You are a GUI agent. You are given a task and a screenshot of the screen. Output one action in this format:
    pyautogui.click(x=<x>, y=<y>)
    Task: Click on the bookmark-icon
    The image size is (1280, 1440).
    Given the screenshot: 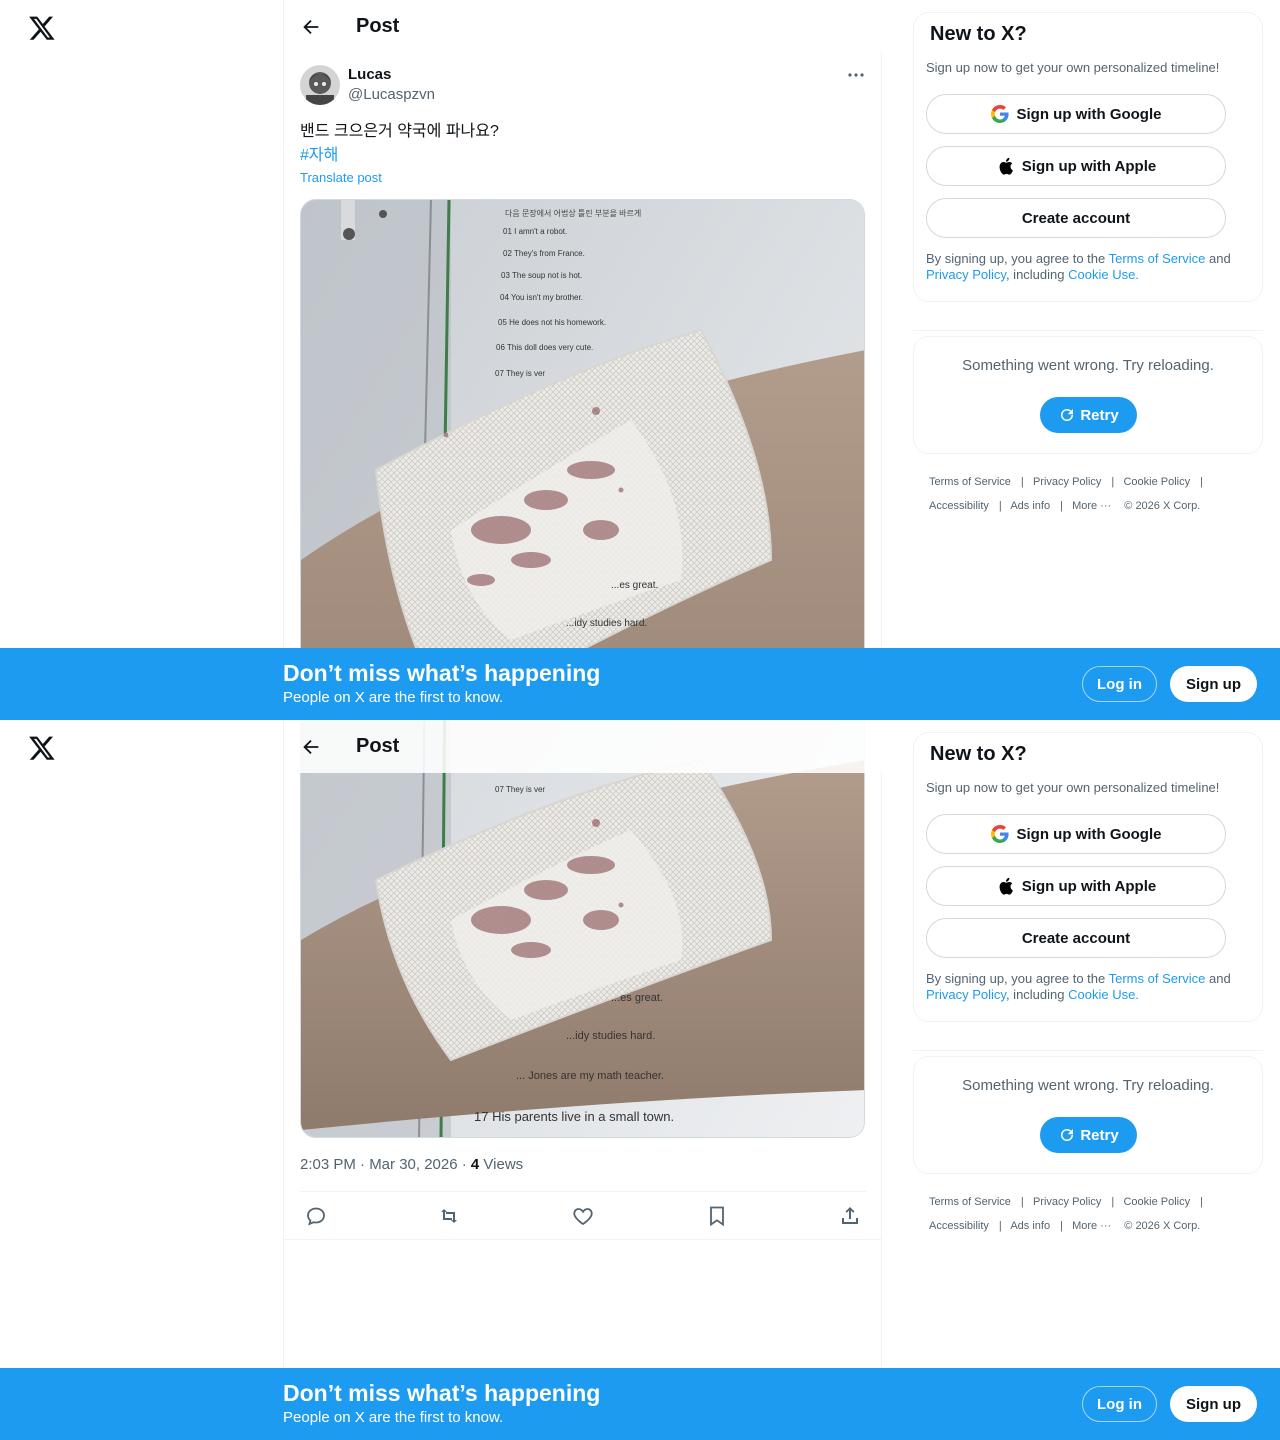 What is the action you would take?
    pyautogui.click(x=717, y=1216)
    